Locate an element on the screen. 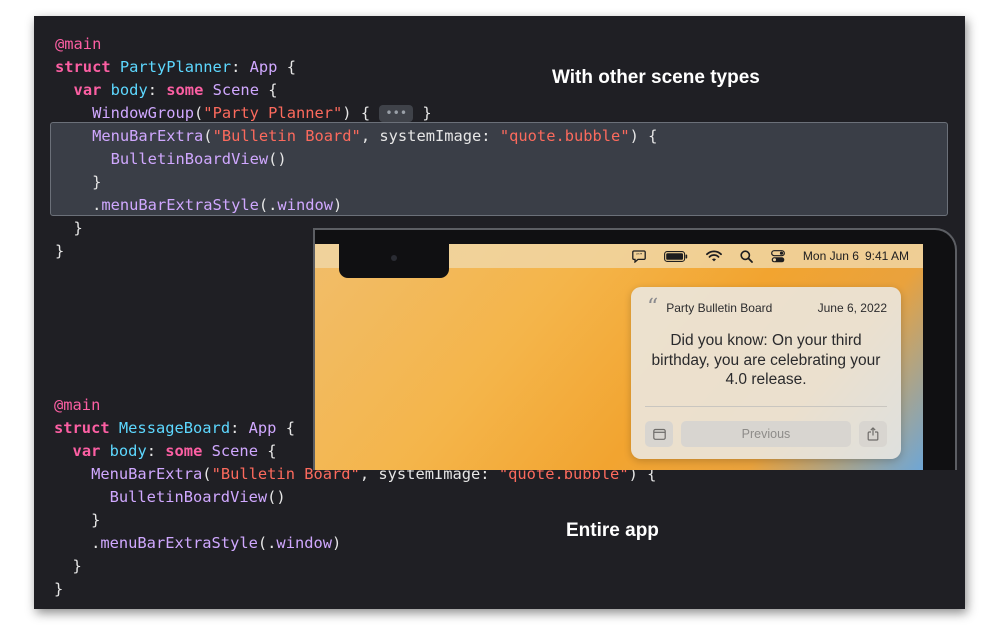 This screenshot has height=638, width=1000. caption-top: With other scene types is located at coordinates (656, 77).